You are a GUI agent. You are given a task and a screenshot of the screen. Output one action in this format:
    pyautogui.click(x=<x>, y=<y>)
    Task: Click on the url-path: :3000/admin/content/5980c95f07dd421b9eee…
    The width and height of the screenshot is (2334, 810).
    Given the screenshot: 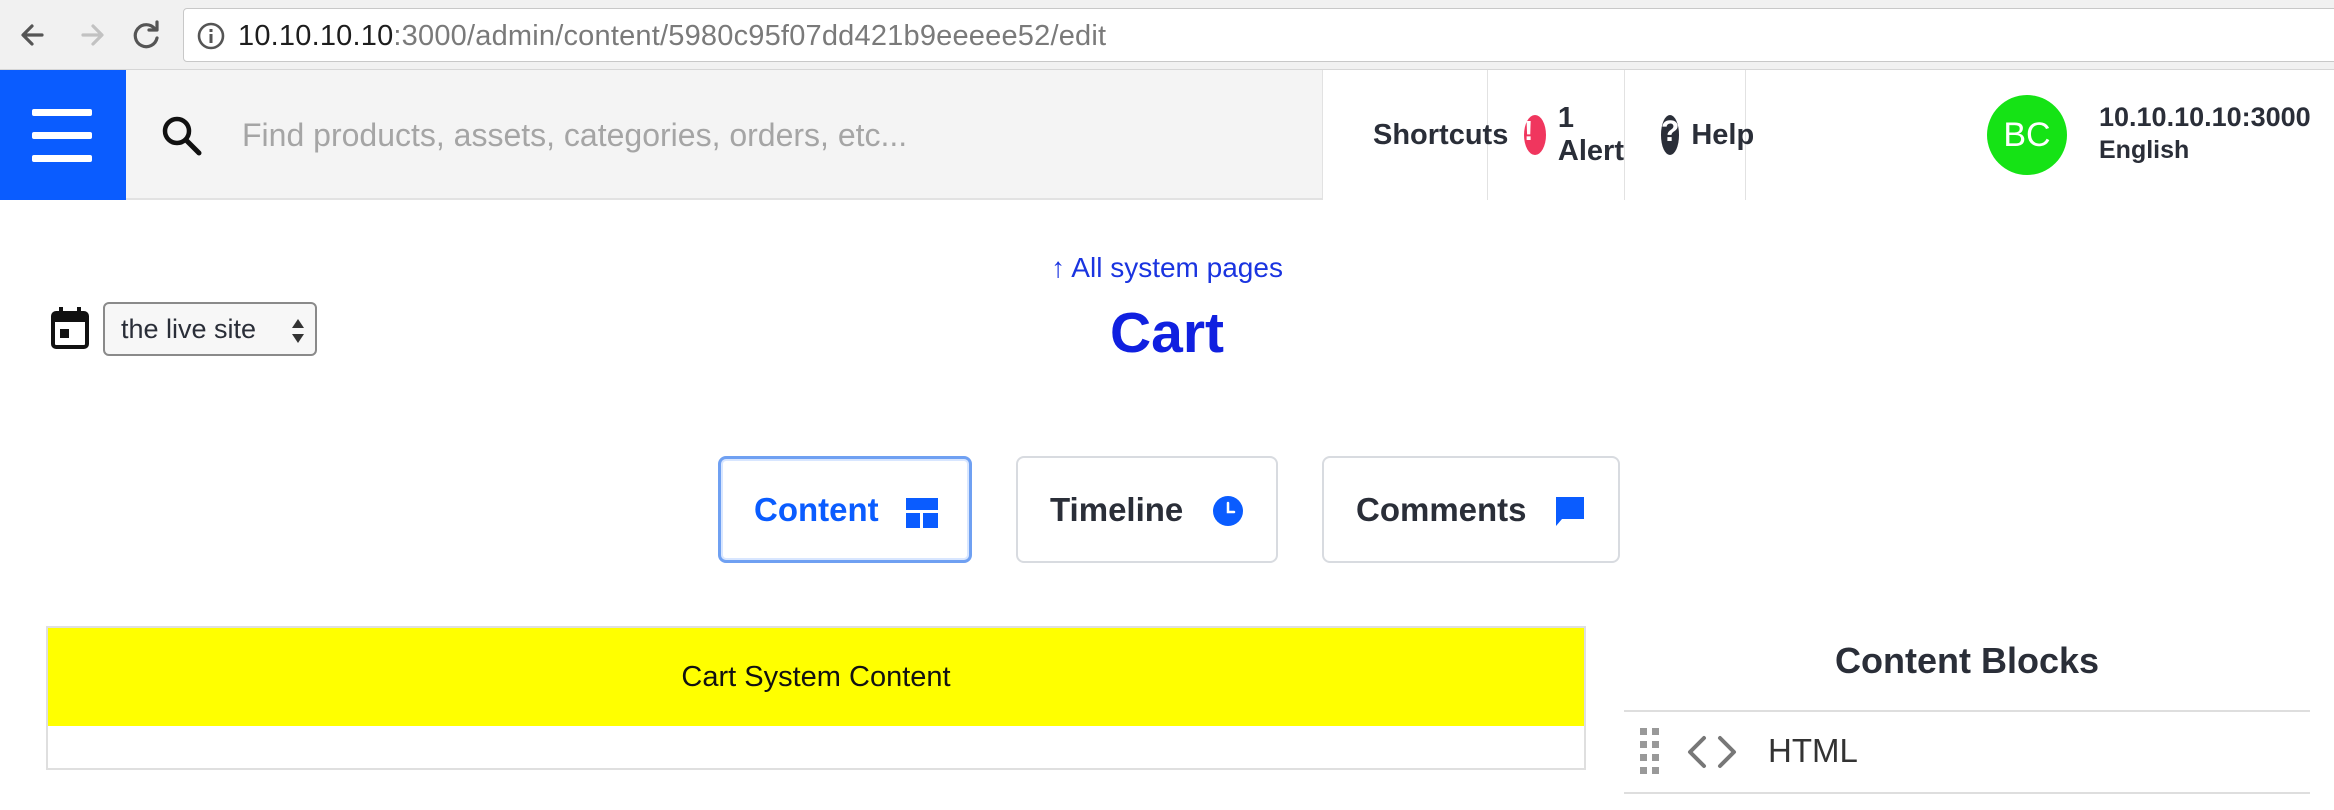 What is the action you would take?
    pyautogui.click(x=750, y=36)
    